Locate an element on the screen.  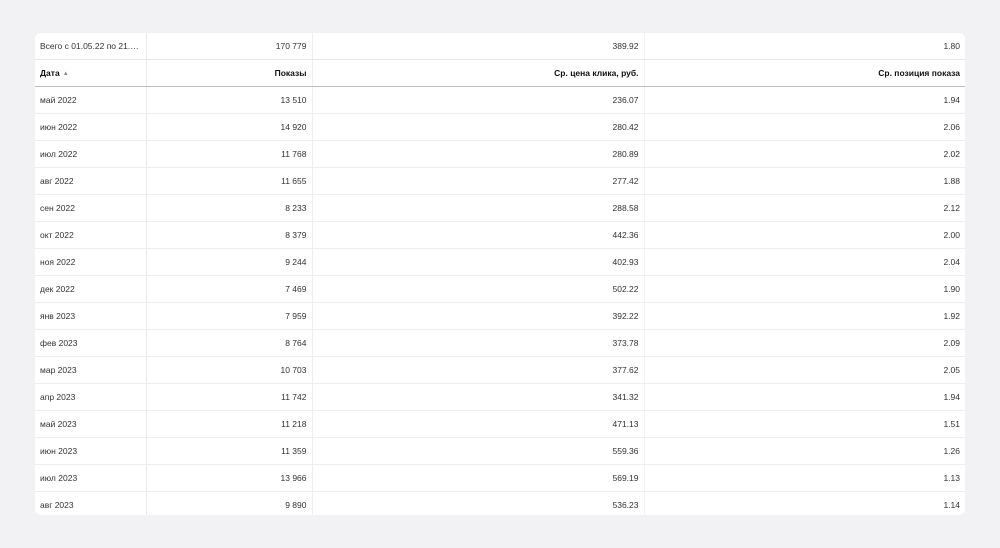
row-date: апр 2023 is located at coordinates (91, 397).